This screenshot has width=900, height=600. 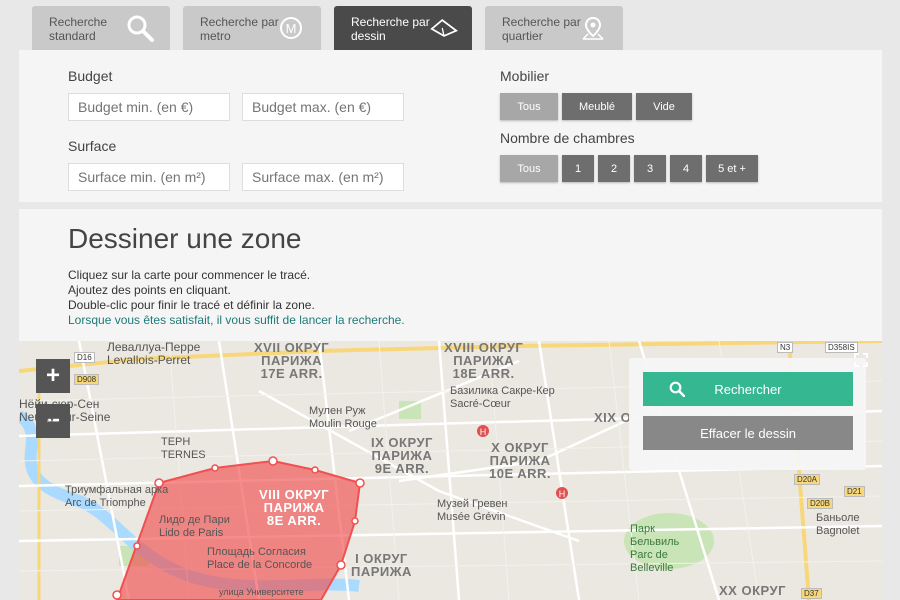 What do you see at coordinates (294, 507) in the screenshot?
I see `map-label-8e: VIII ОКРУГ ПАРИЖА 8E ARR.` at bounding box center [294, 507].